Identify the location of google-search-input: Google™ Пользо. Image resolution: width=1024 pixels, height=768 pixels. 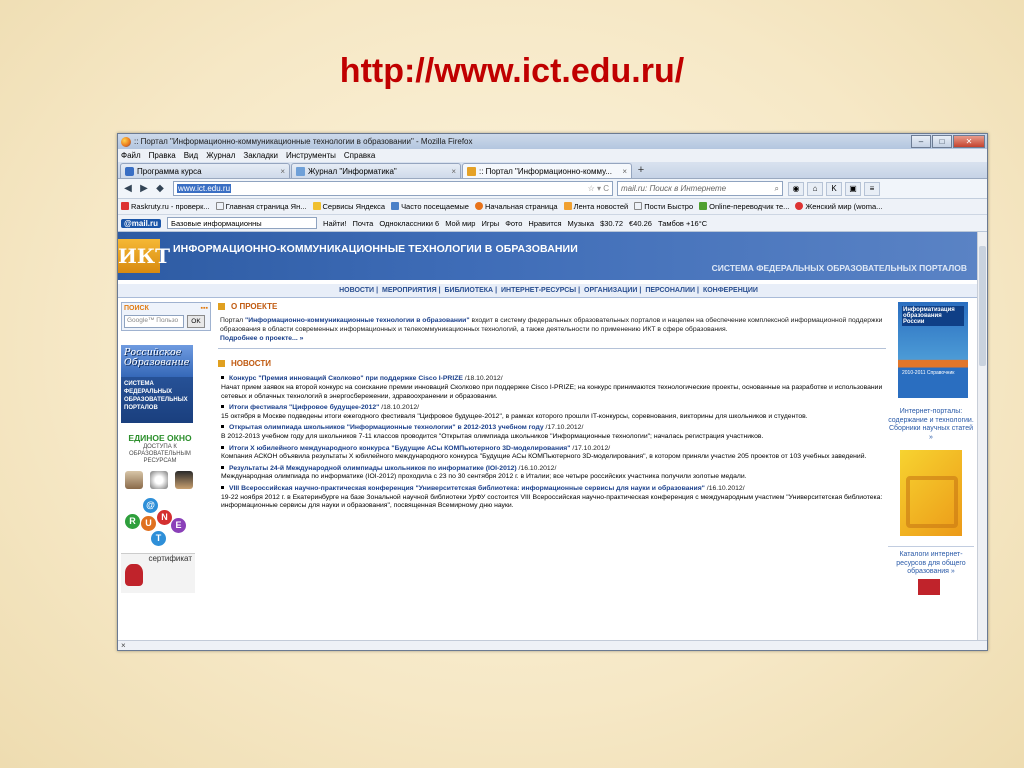
(154, 321).